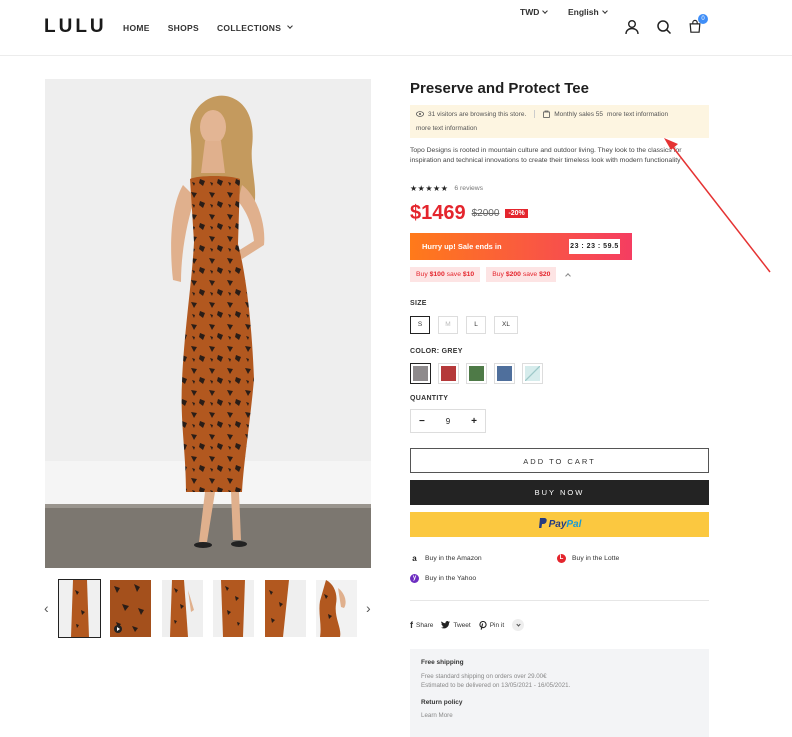 The image size is (792, 737). I want to click on share-pinterest-label: Pin it, so click(497, 625).